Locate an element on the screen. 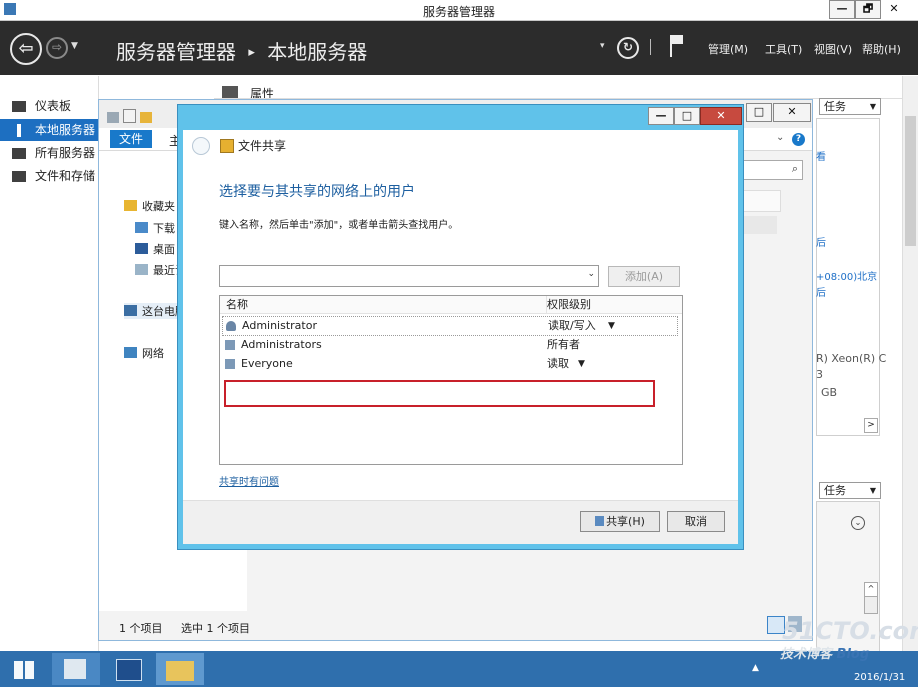 The height and width of the screenshot is (687, 918). window-title: 服务器管理器 is located at coordinates (458, 12).